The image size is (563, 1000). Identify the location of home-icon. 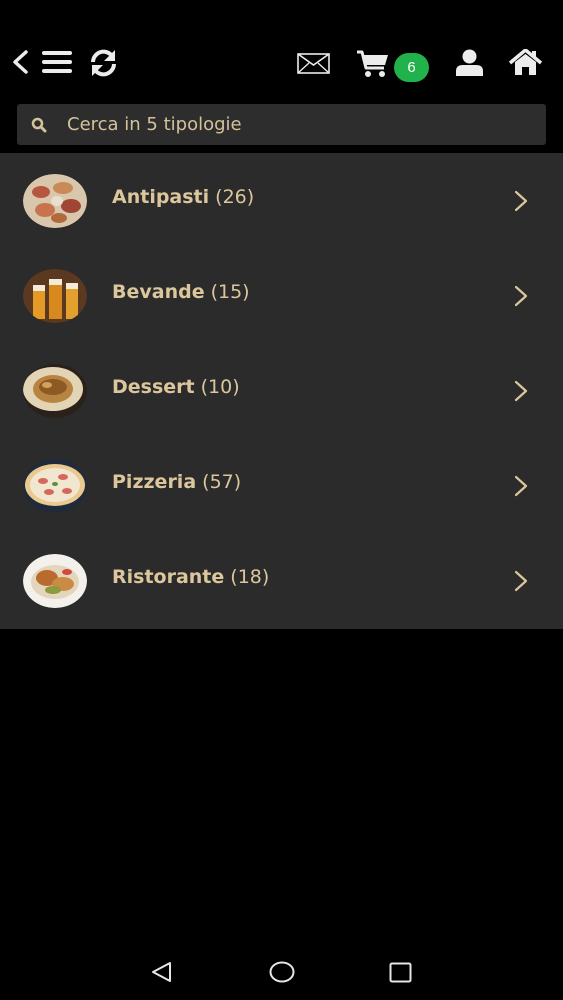
(525, 62).